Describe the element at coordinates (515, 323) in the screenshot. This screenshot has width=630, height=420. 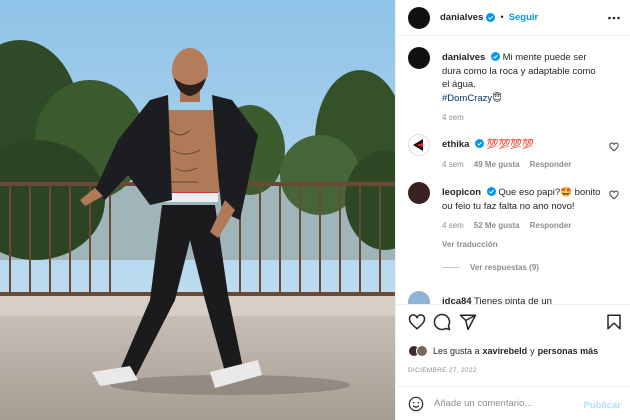
I see `action-icons` at that location.